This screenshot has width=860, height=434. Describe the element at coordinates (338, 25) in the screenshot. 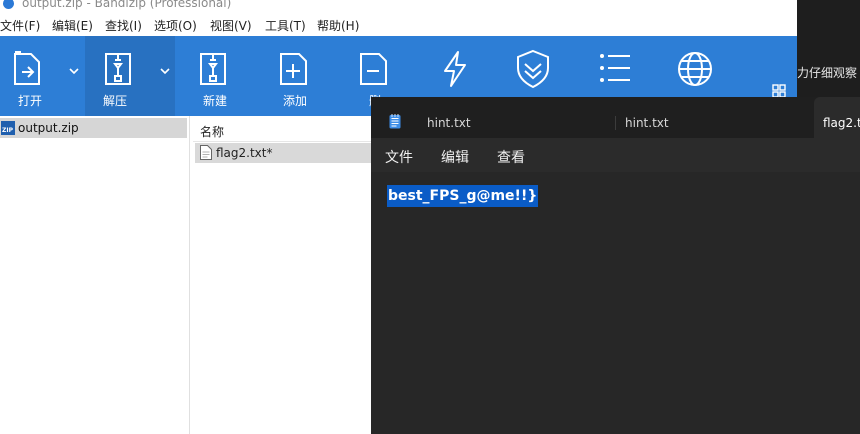

I see `menu-help: 帮助(H)` at that location.